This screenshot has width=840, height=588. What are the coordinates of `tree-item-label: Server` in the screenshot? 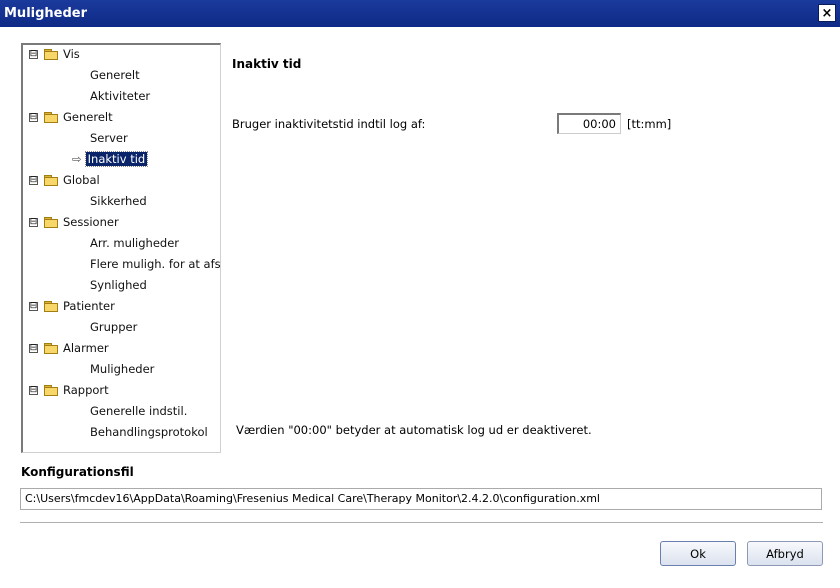 It's located at (109, 138).